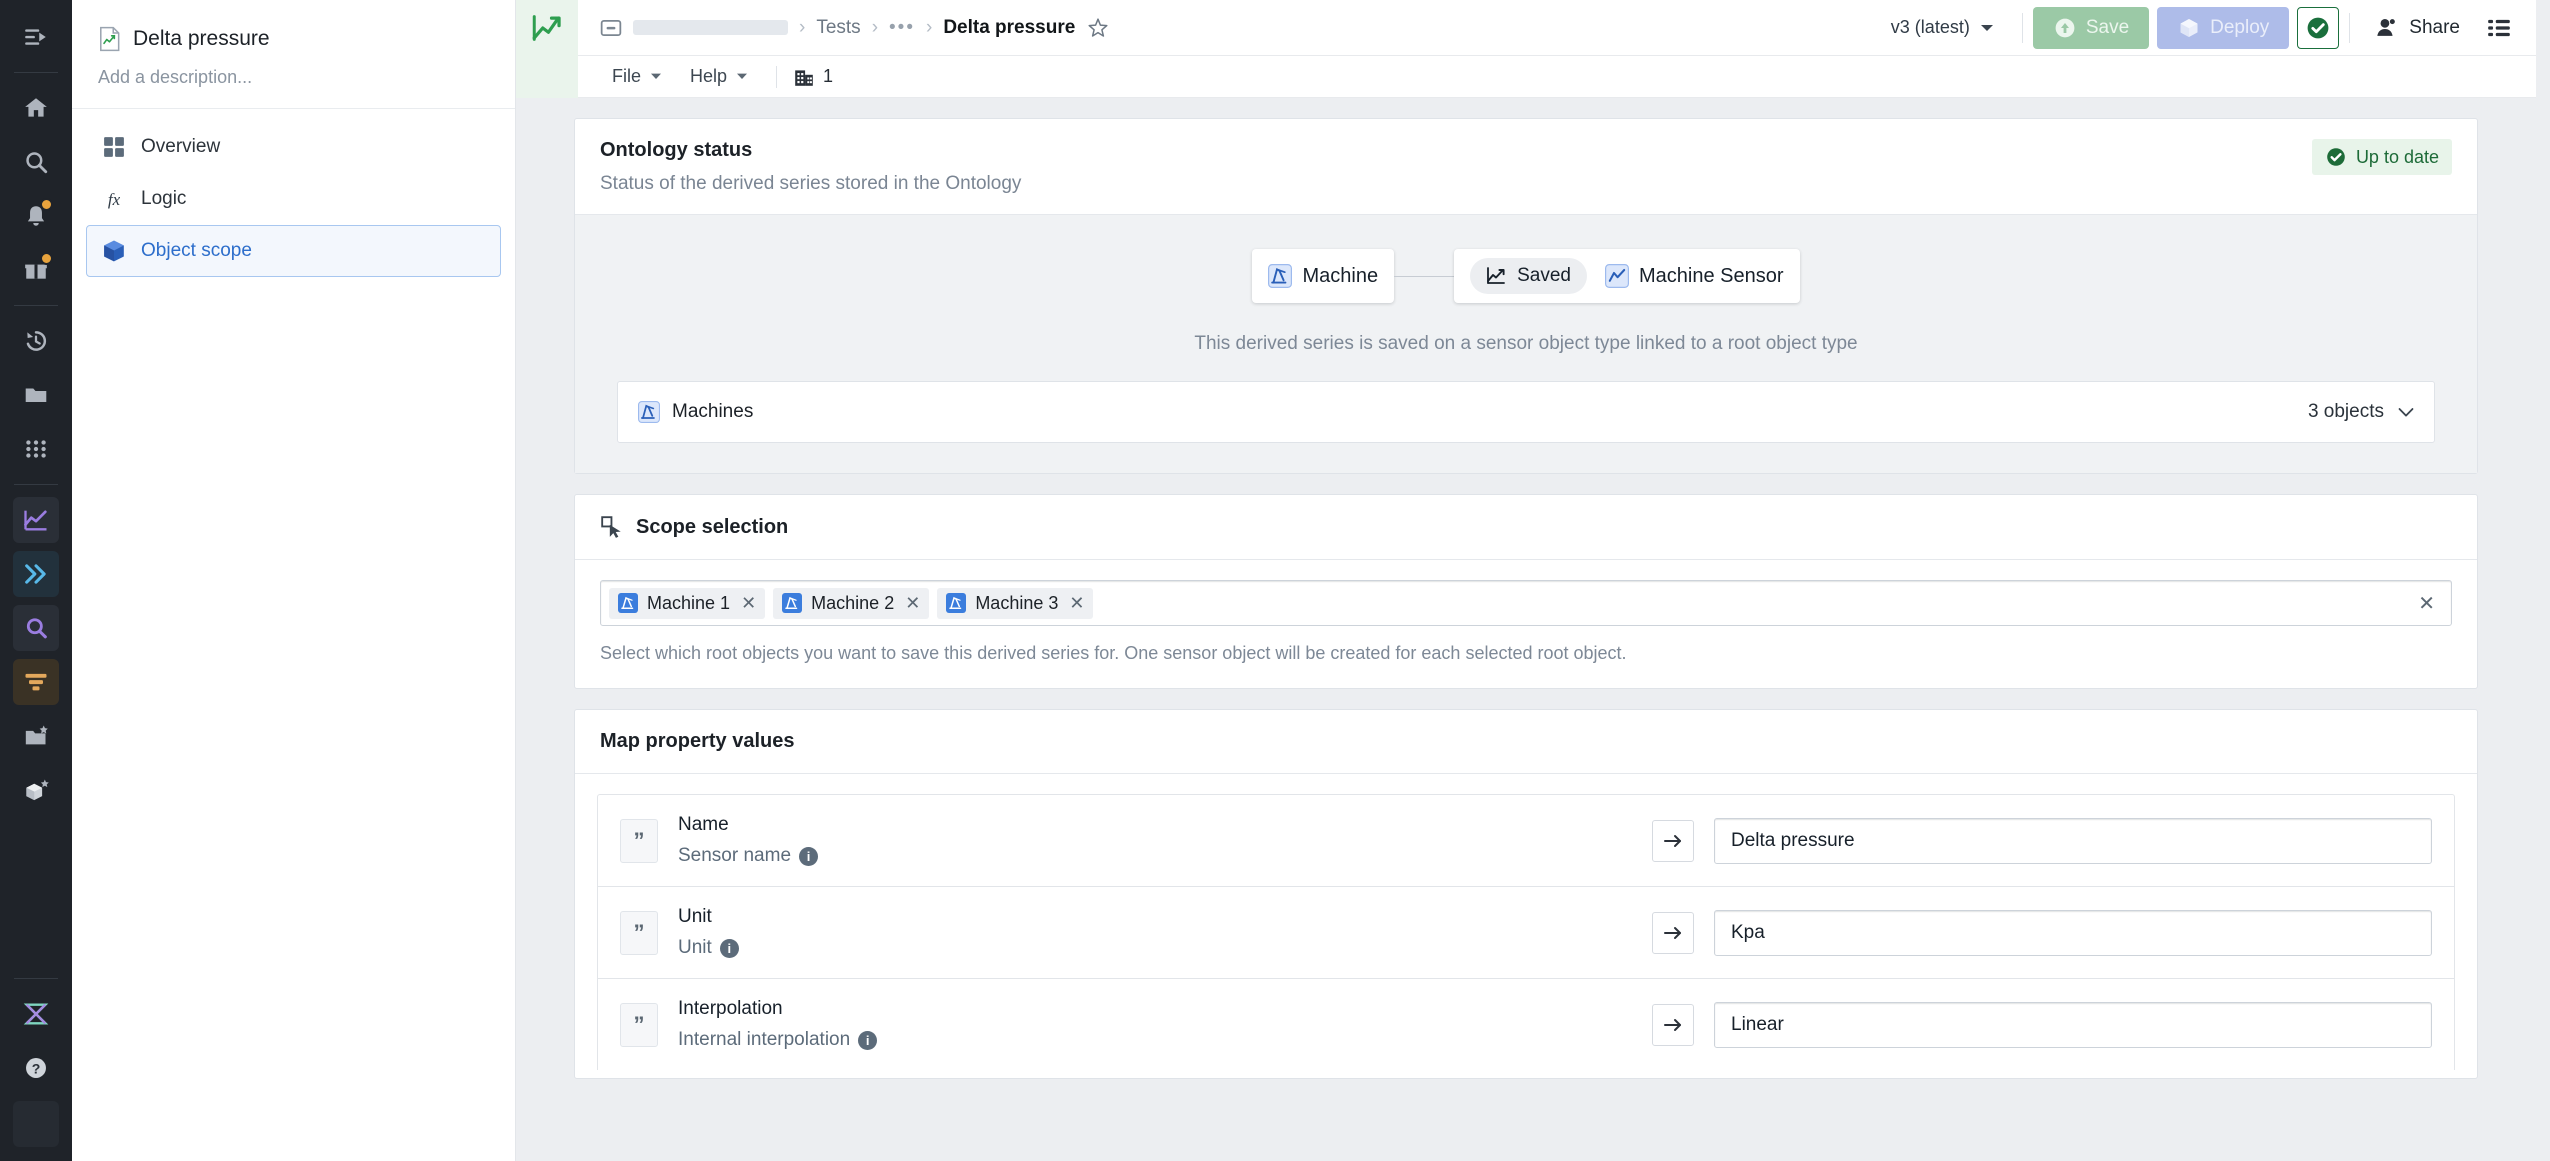  I want to click on map-property-values-header: Map property values, so click(1526, 742).